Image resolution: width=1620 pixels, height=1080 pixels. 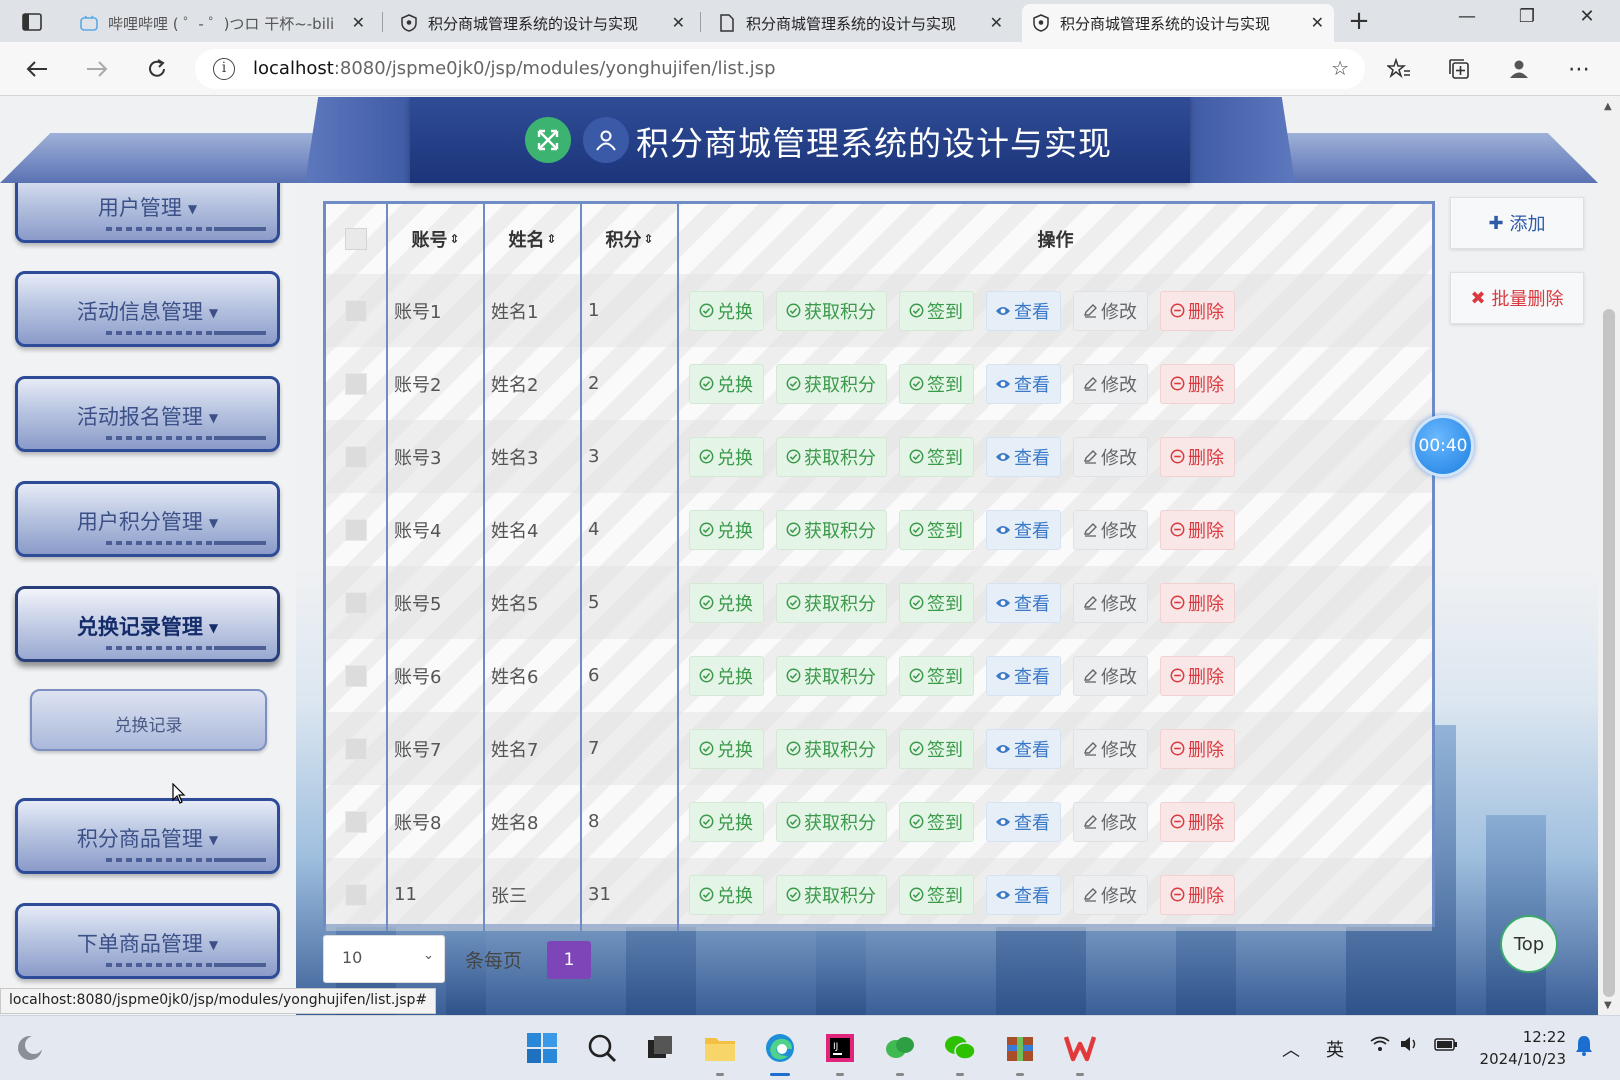 What do you see at coordinates (222, 23) in the screenshot?
I see `tab-bilibili: 哔哩哔哩 ( ゜- ゜)つロ 干杯~-bilibili ✕` at bounding box center [222, 23].